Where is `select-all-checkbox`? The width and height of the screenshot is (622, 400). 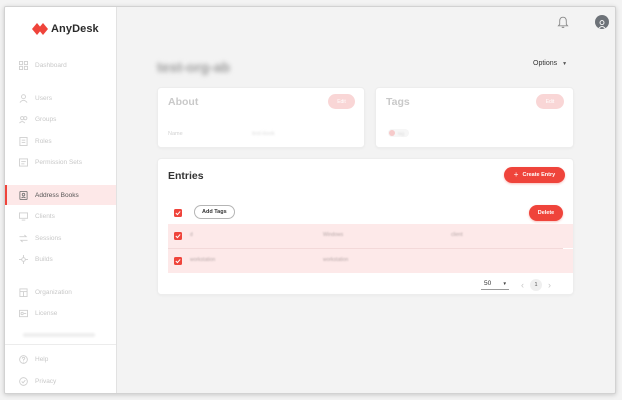 select-all-checkbox is located at coordinates (178, 213).